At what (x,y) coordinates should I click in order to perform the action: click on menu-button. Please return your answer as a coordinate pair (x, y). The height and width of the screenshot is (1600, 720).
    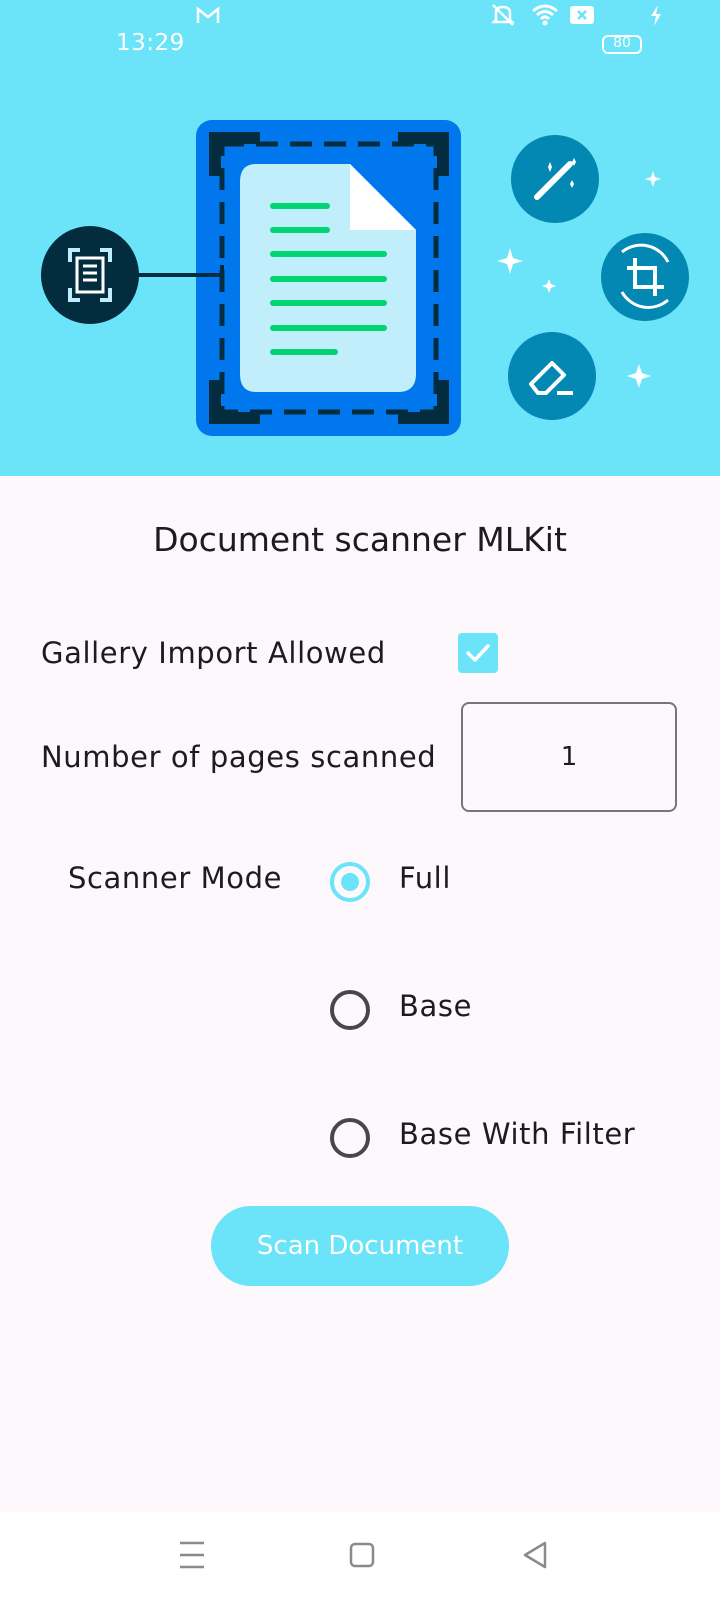
    Looking at the image, I should click on (192, 1555).